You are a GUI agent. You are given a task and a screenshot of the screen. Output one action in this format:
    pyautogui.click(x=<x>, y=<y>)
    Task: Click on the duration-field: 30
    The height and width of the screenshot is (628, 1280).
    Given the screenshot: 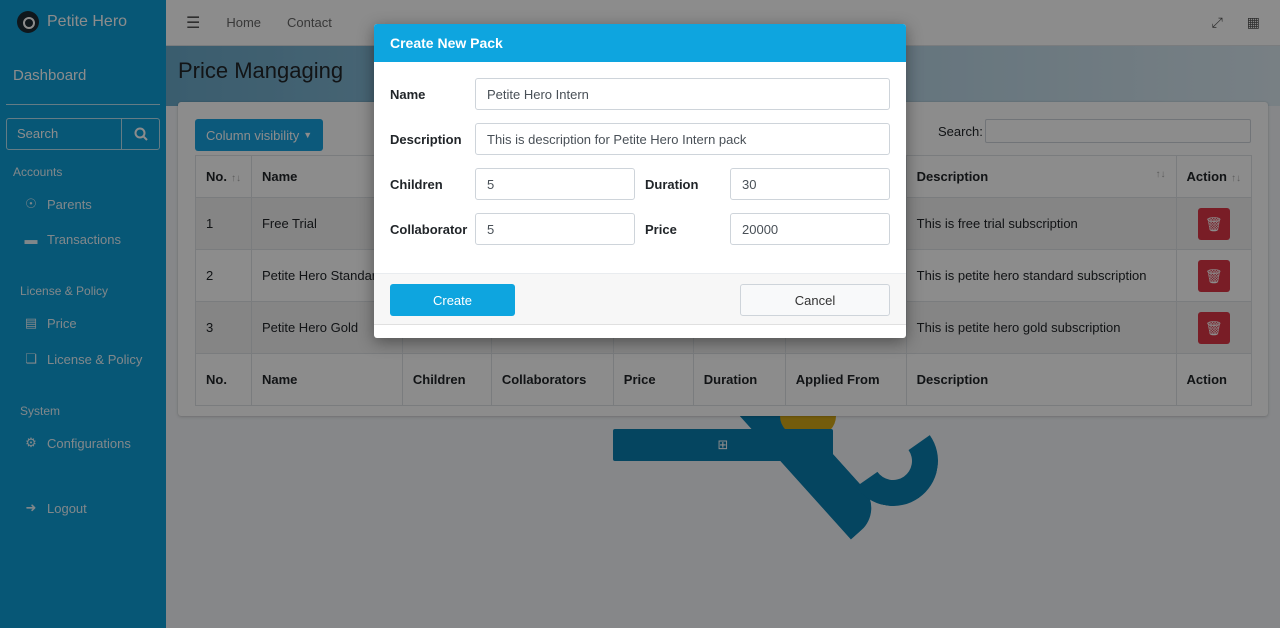 What is the action you would take?
    pyautogui.click(x=810, y=184)
    